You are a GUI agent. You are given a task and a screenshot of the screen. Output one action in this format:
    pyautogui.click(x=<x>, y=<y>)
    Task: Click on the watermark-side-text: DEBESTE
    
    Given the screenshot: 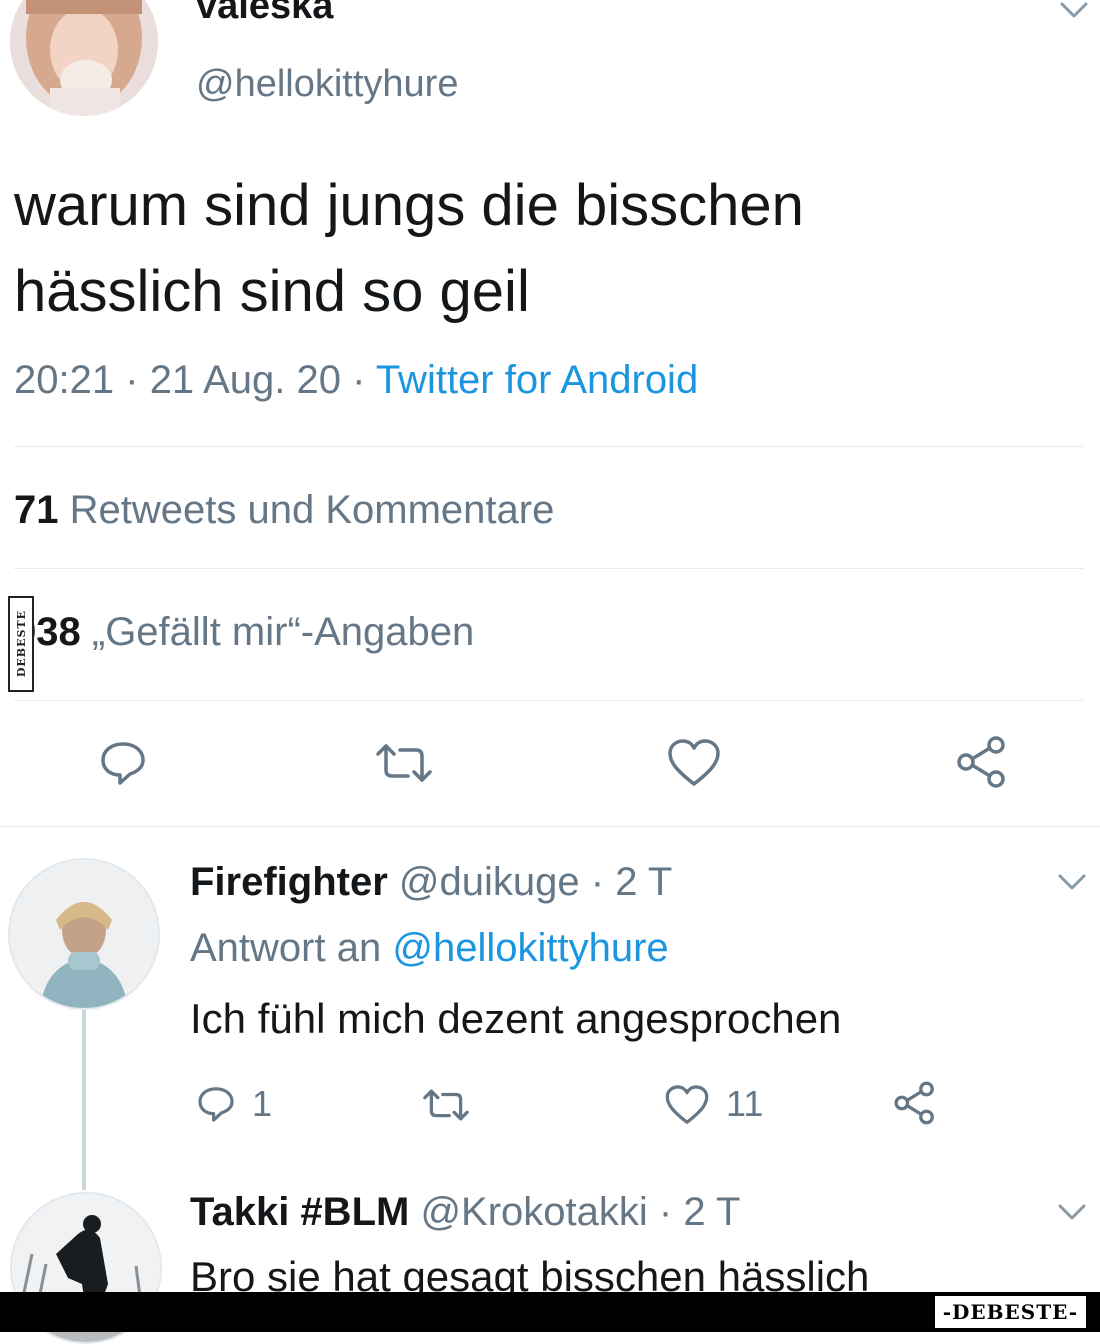 What is the action you would take?
    pyautogui.click(x=21, y=644)
    